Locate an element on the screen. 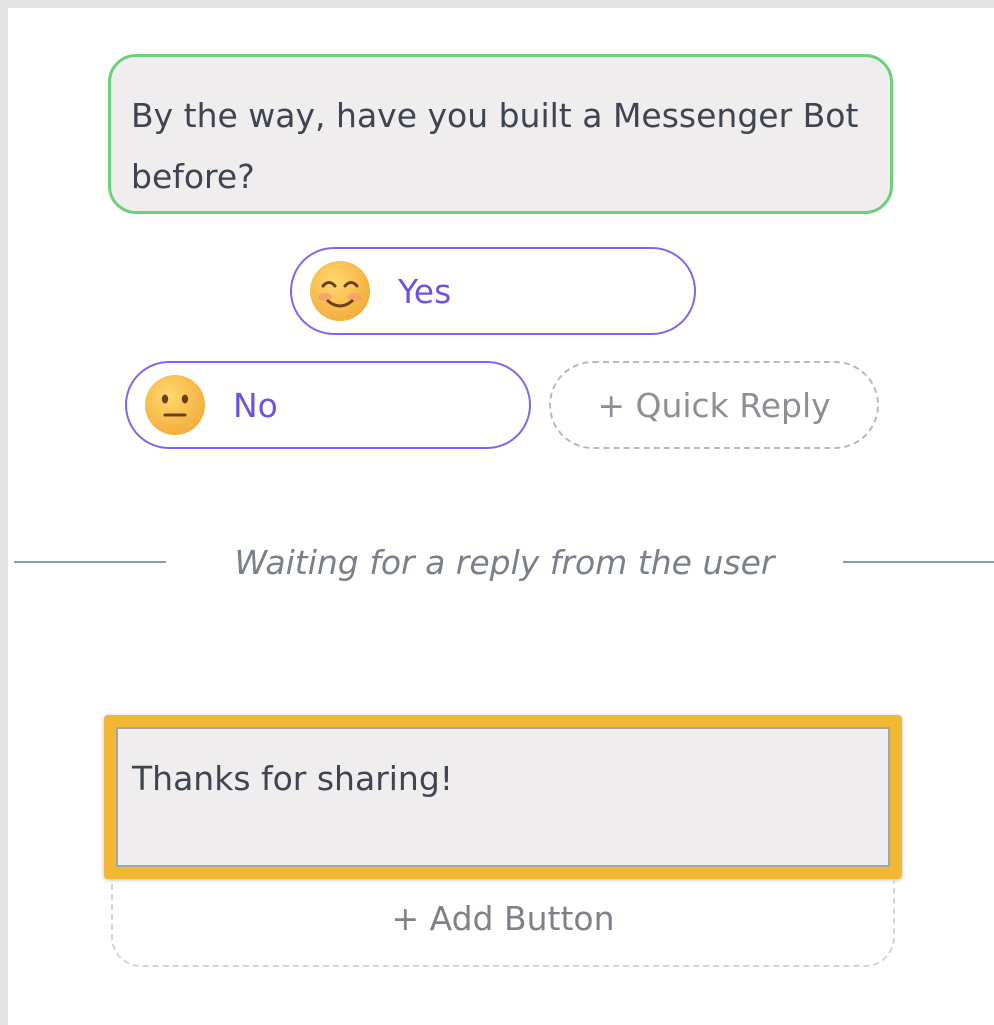 Image resolution: width=994 pixels, height=1025 pixels. text-message-card: Thanks for sharing! is located at coordinates (503, 797).